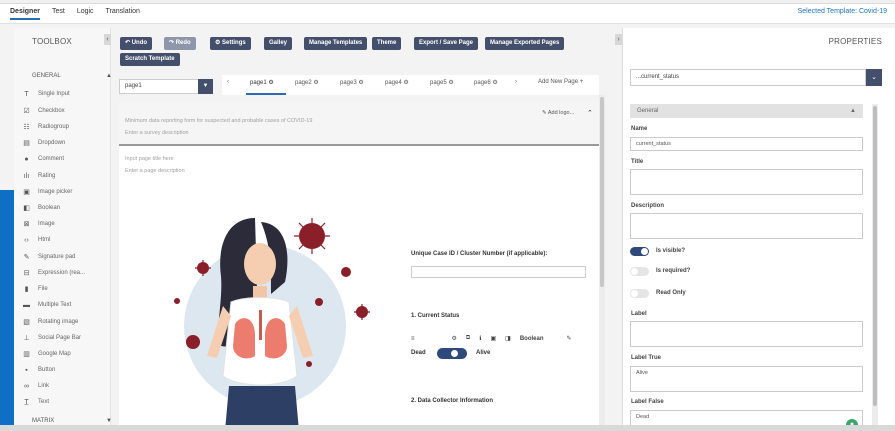  Describe the element at coordinates (26, 127) in the screenshot. I see `radiogroup-icon: ☷` at that location.